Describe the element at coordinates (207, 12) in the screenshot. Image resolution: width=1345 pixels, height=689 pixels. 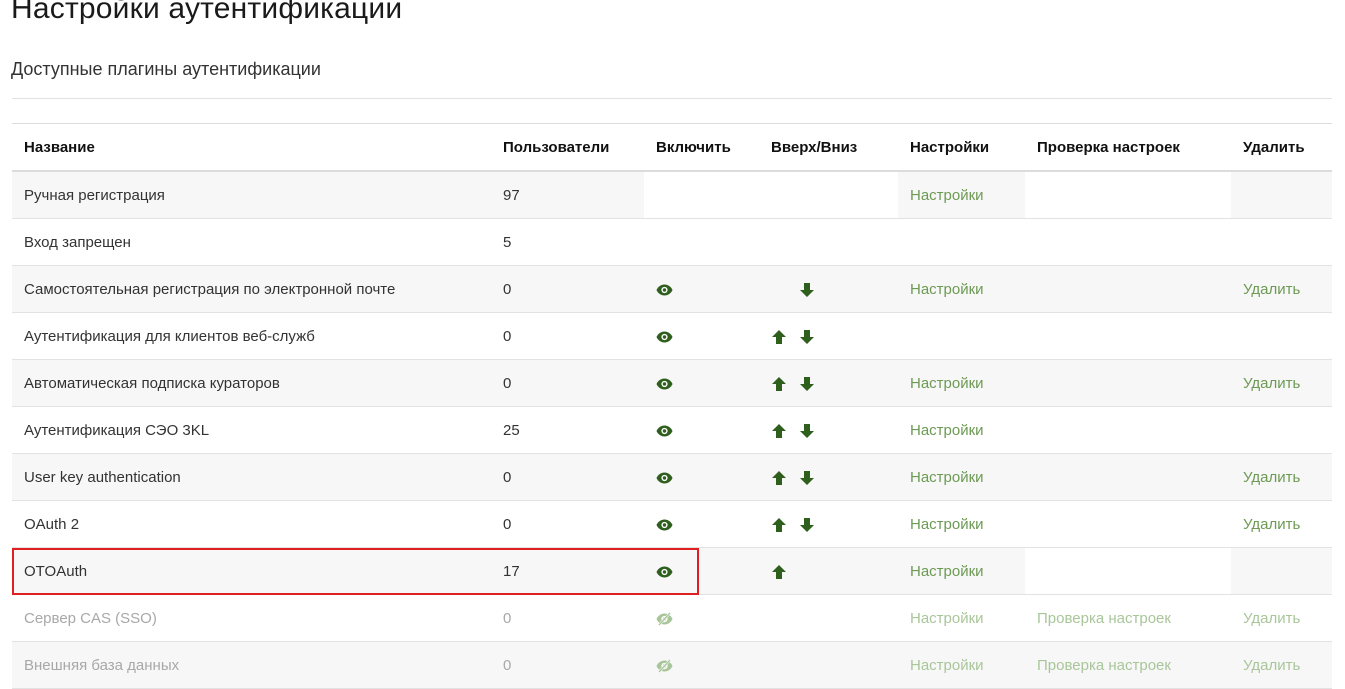
I see `page-title: Настройки аутентификации` at that location.